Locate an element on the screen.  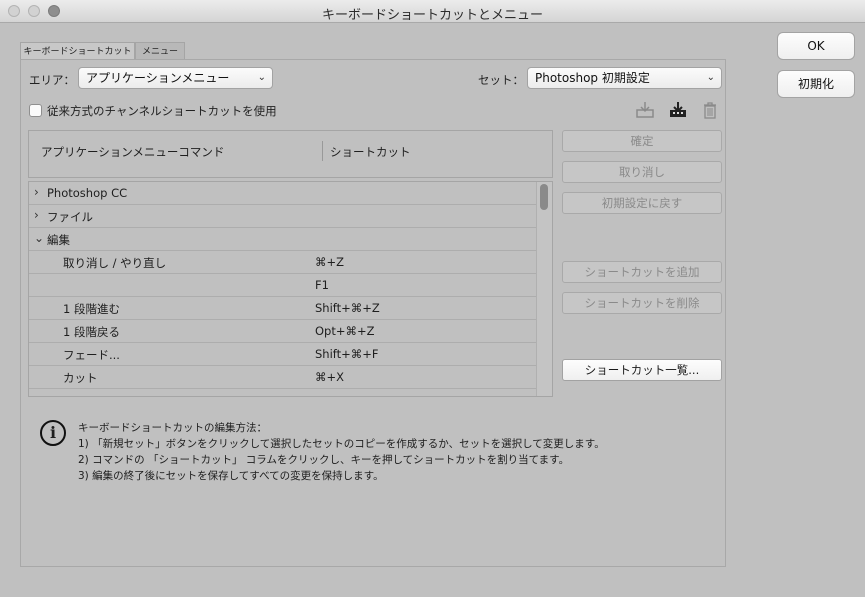
help-step-3: 3) 編集の終了後にセットを保存してすべての変更を保持します。 is located at coordinates (231, 476).